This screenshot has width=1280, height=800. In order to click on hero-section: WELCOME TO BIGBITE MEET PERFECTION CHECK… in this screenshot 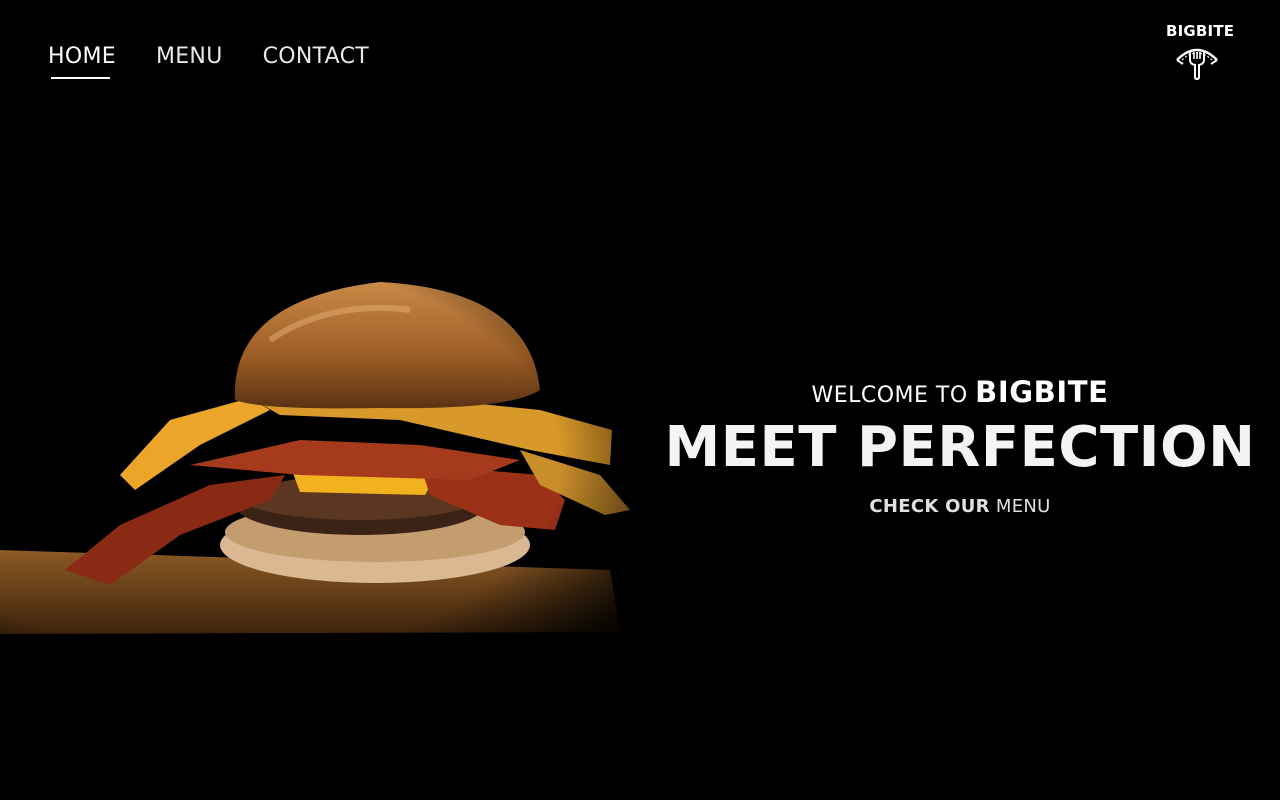, I will do `click(960, 446)`.